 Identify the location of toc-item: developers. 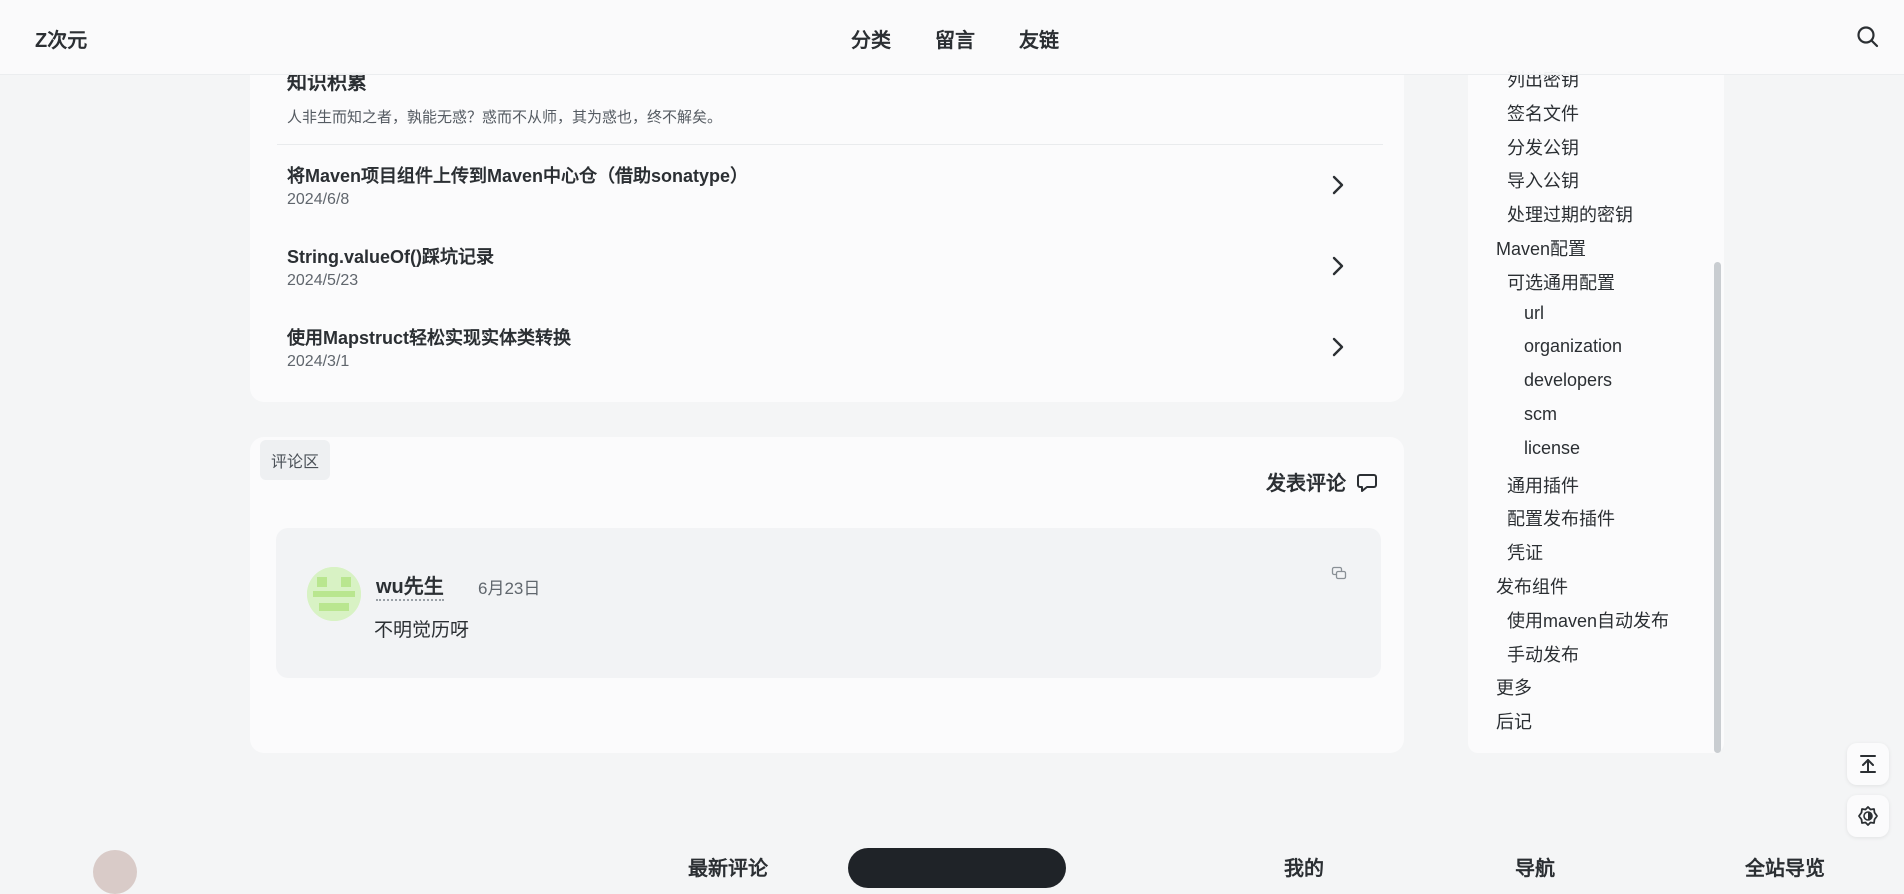
(1568, 380).